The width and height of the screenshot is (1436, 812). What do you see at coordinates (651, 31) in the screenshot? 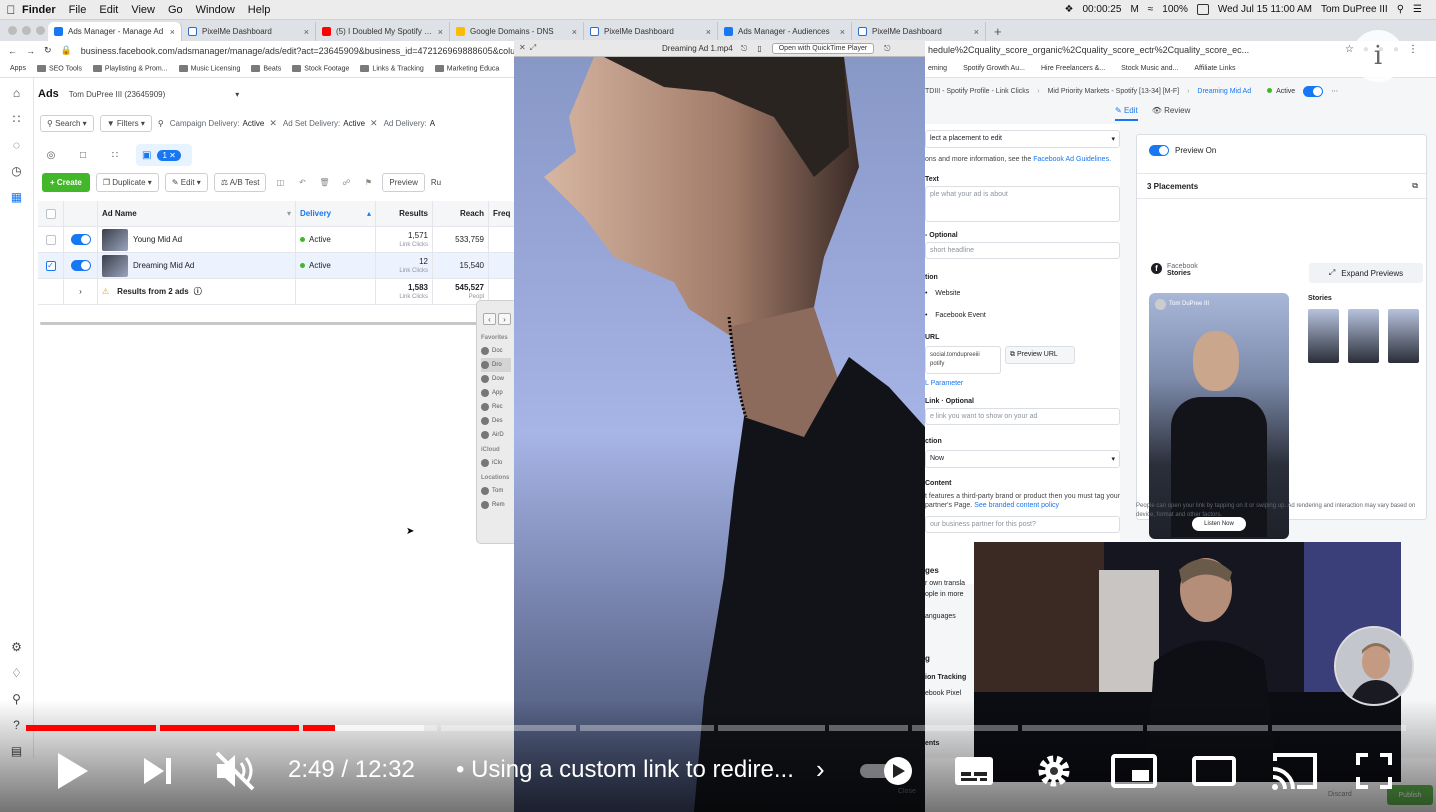
I see `tab-pixelme-2: PixelMe Dashboard ×` at bounding box center [651, 31].